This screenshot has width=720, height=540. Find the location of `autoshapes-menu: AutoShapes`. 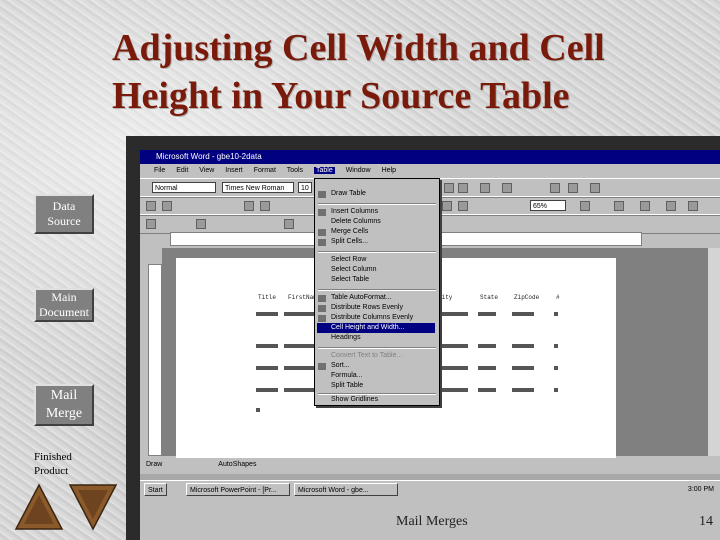

autoshapes-menu: AutoShapes is located at coordinates (237, 464).